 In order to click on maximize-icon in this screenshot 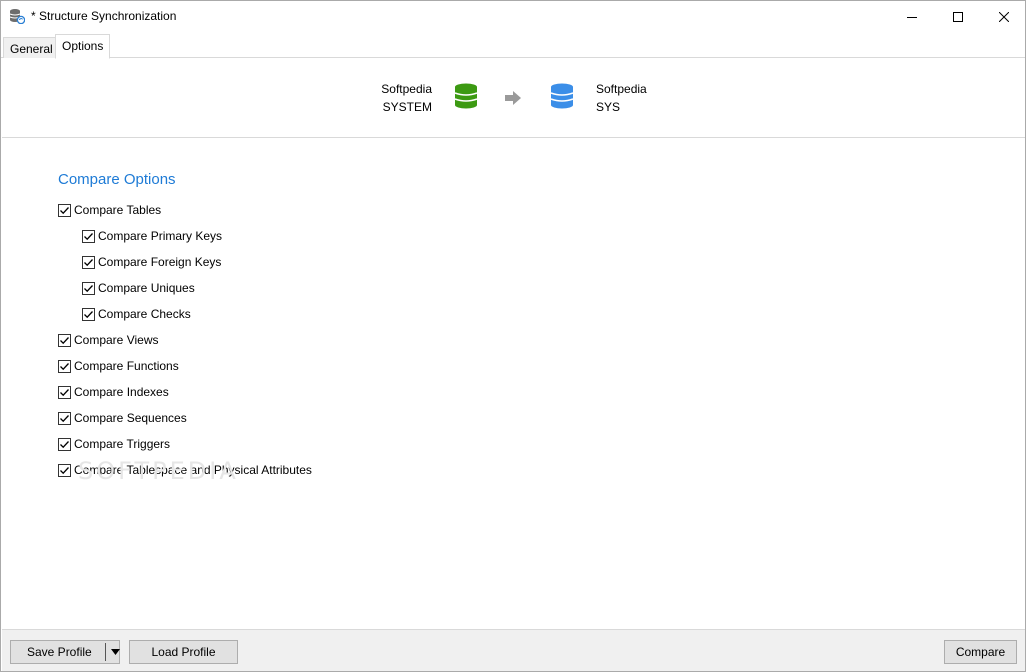, I will do `click(958, 16)`.